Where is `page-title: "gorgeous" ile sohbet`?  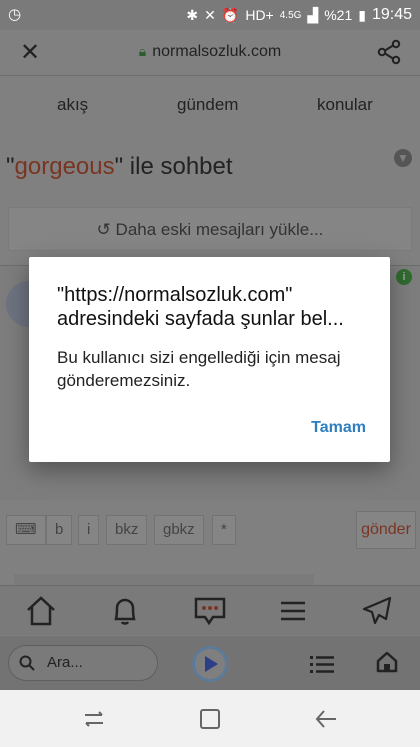
page-title: "gorgeous" ile sohbet is located at coordinates (119, 167).